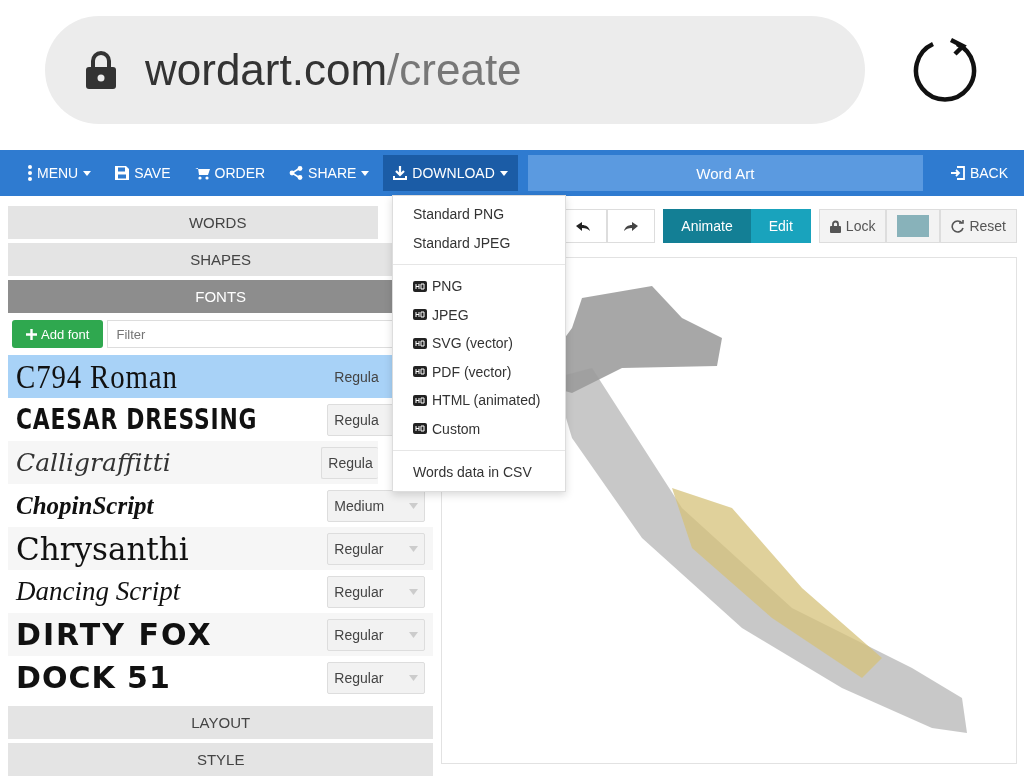 The height and width of the screenshot is (784, 1024). Describe the element at coordinates (93, 677) in the screenshot. I see `font-name: DOCK 51` at that location.